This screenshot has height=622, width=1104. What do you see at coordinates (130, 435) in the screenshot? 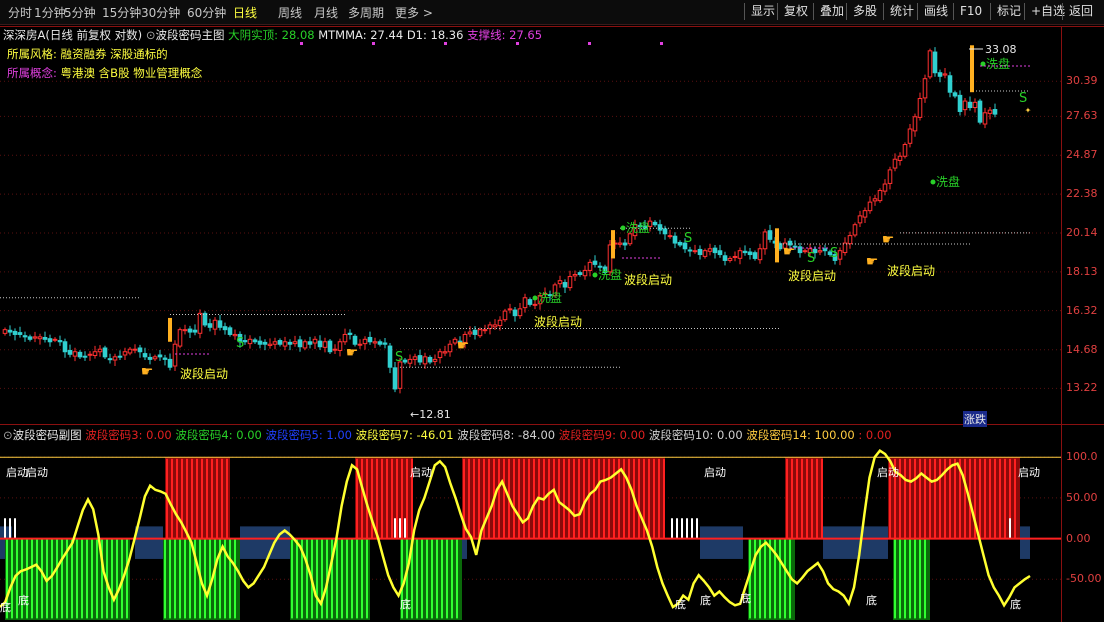
I see `sub-metrics-item-0: 波段密码3: 0.00` at bounding box center [130, 435].